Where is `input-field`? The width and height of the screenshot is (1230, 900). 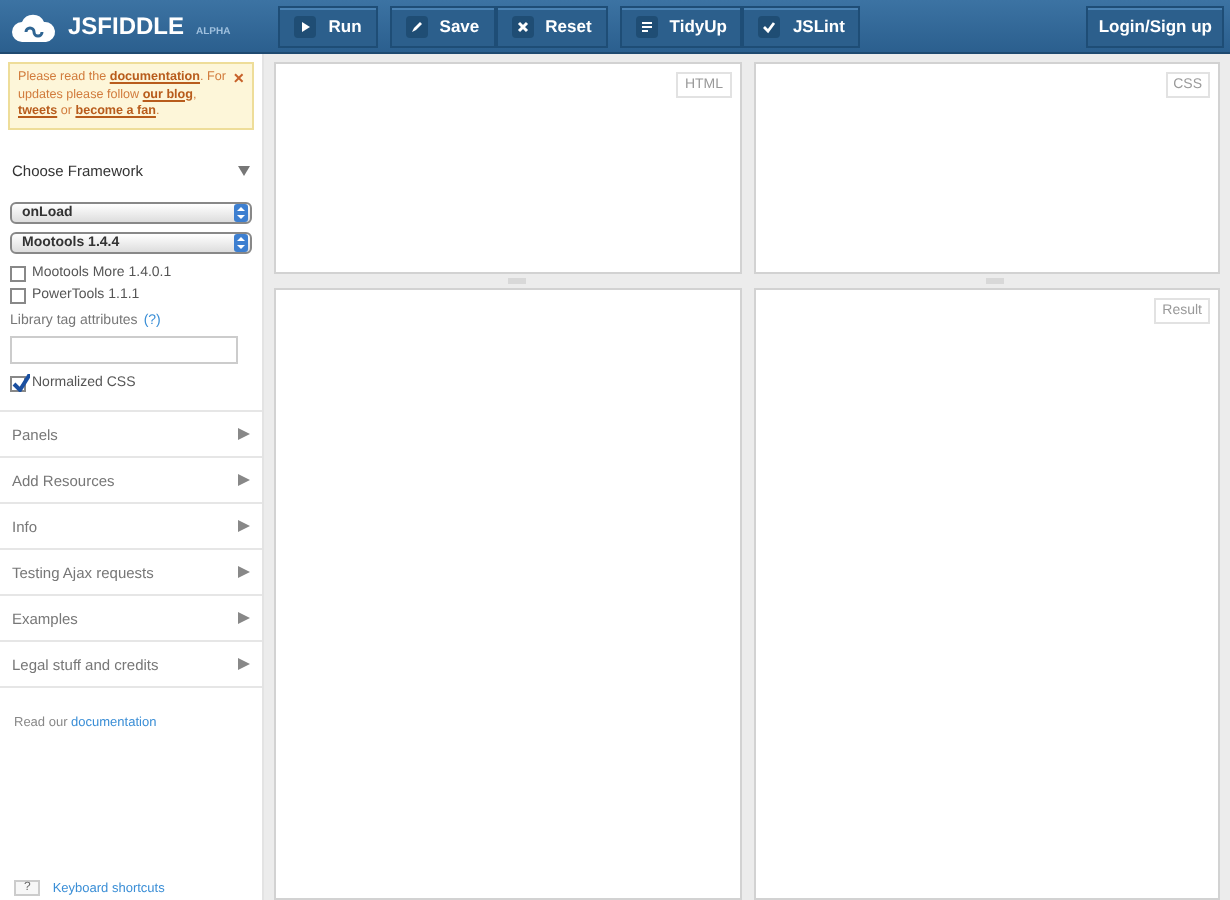 input-field is located at coordinates (124, 350).